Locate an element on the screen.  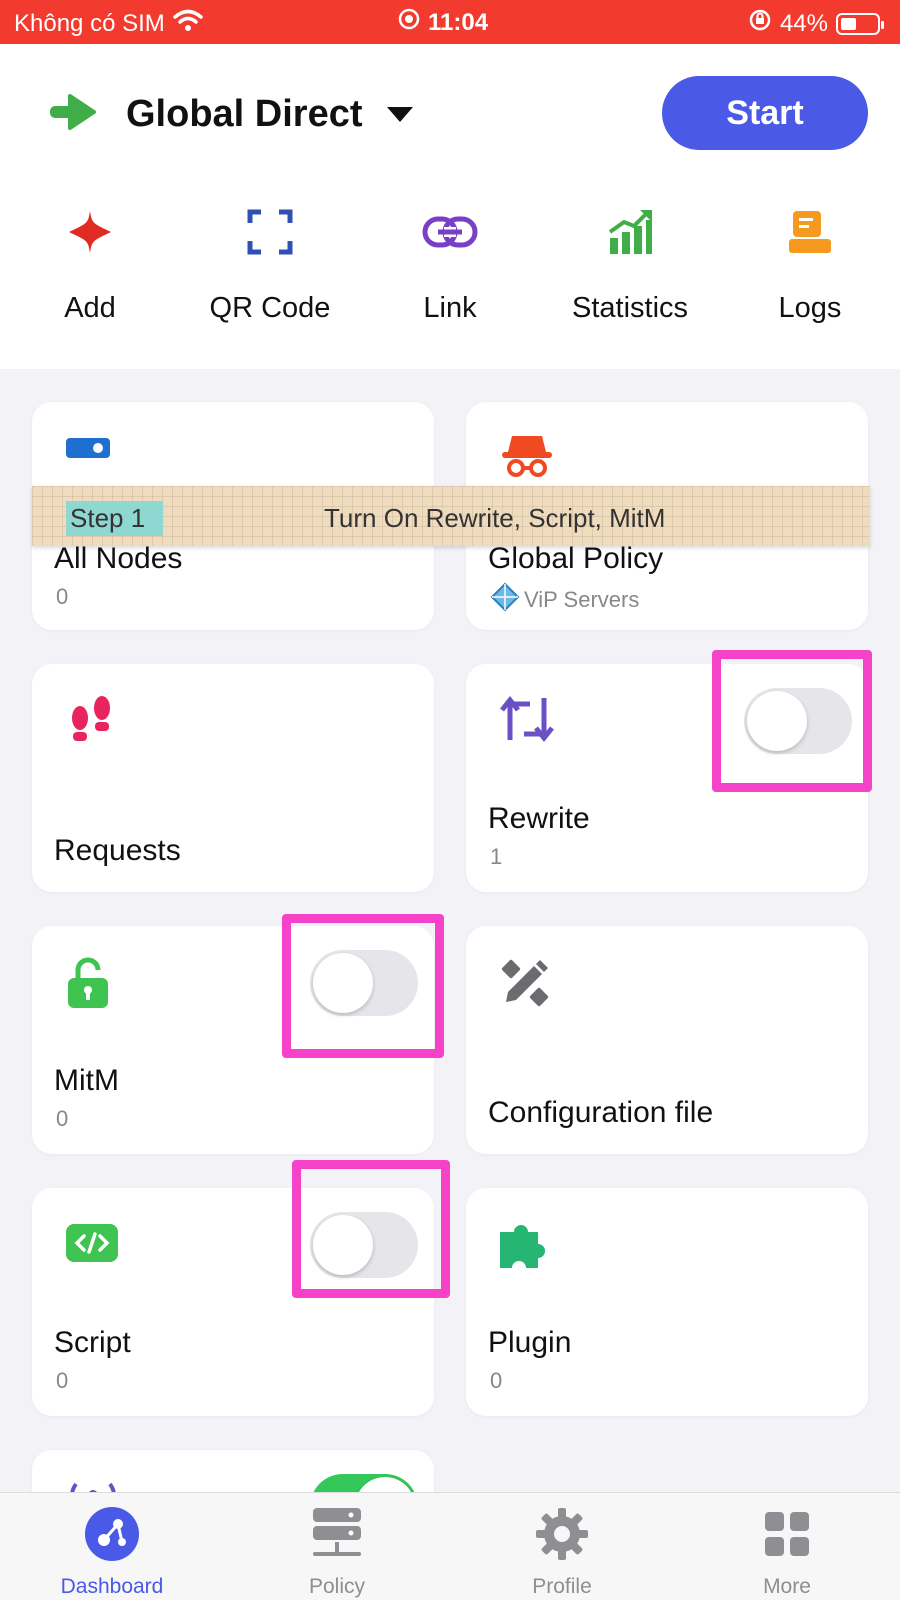
tab-profile: Profile is located at coordinates (562, 1553).